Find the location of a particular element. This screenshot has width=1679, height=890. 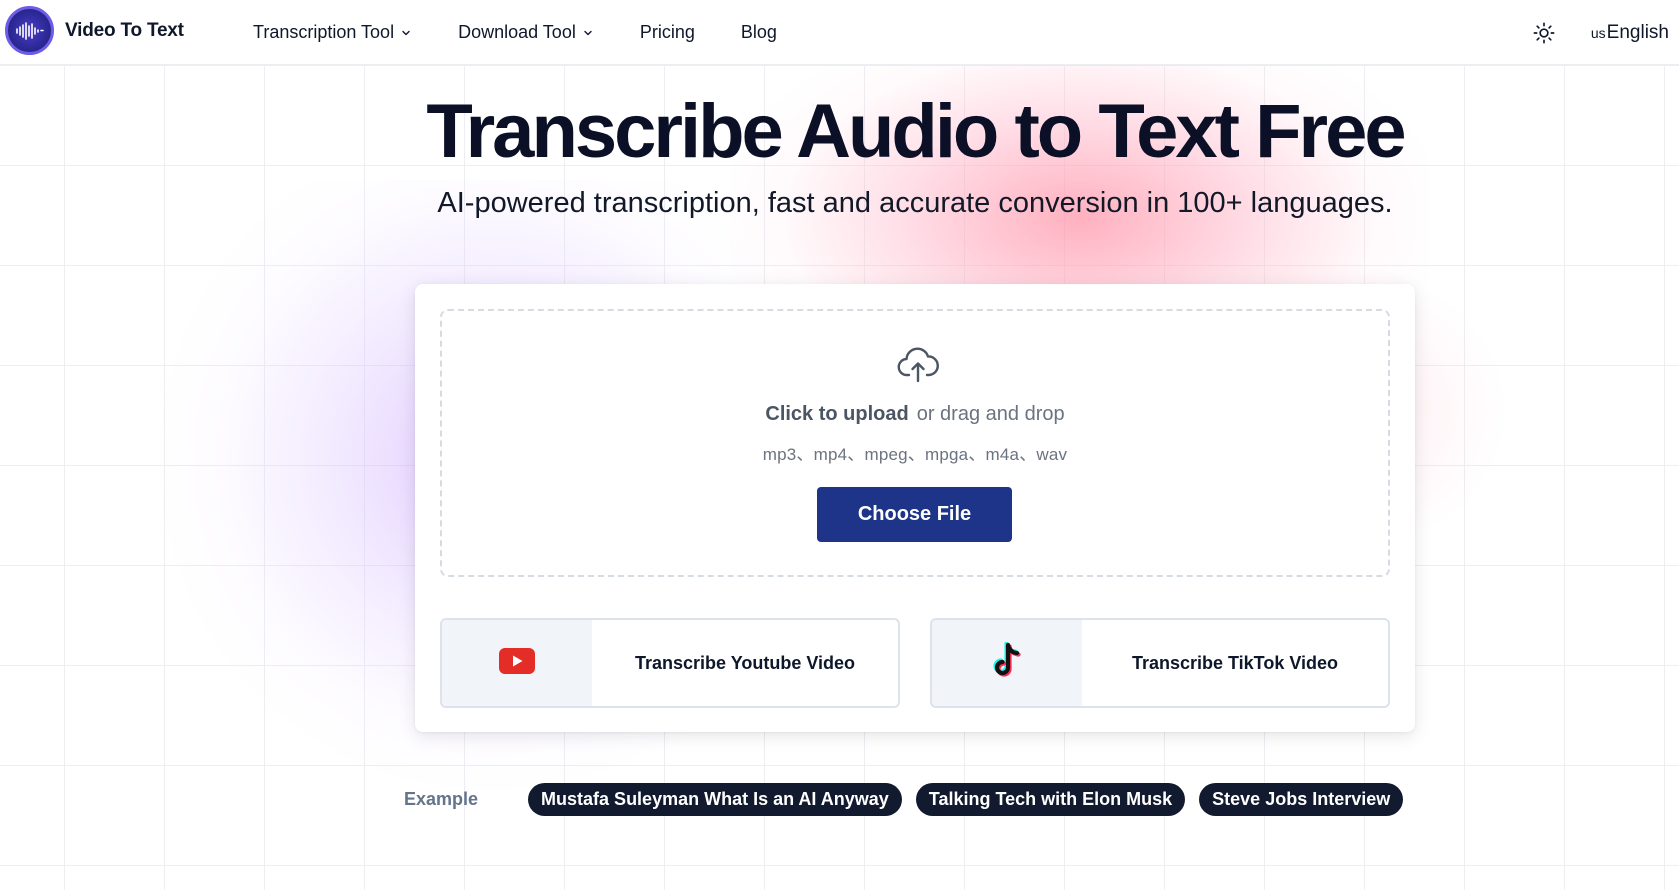

audio-wave-logo-icon is located at coordinates (29, 30).